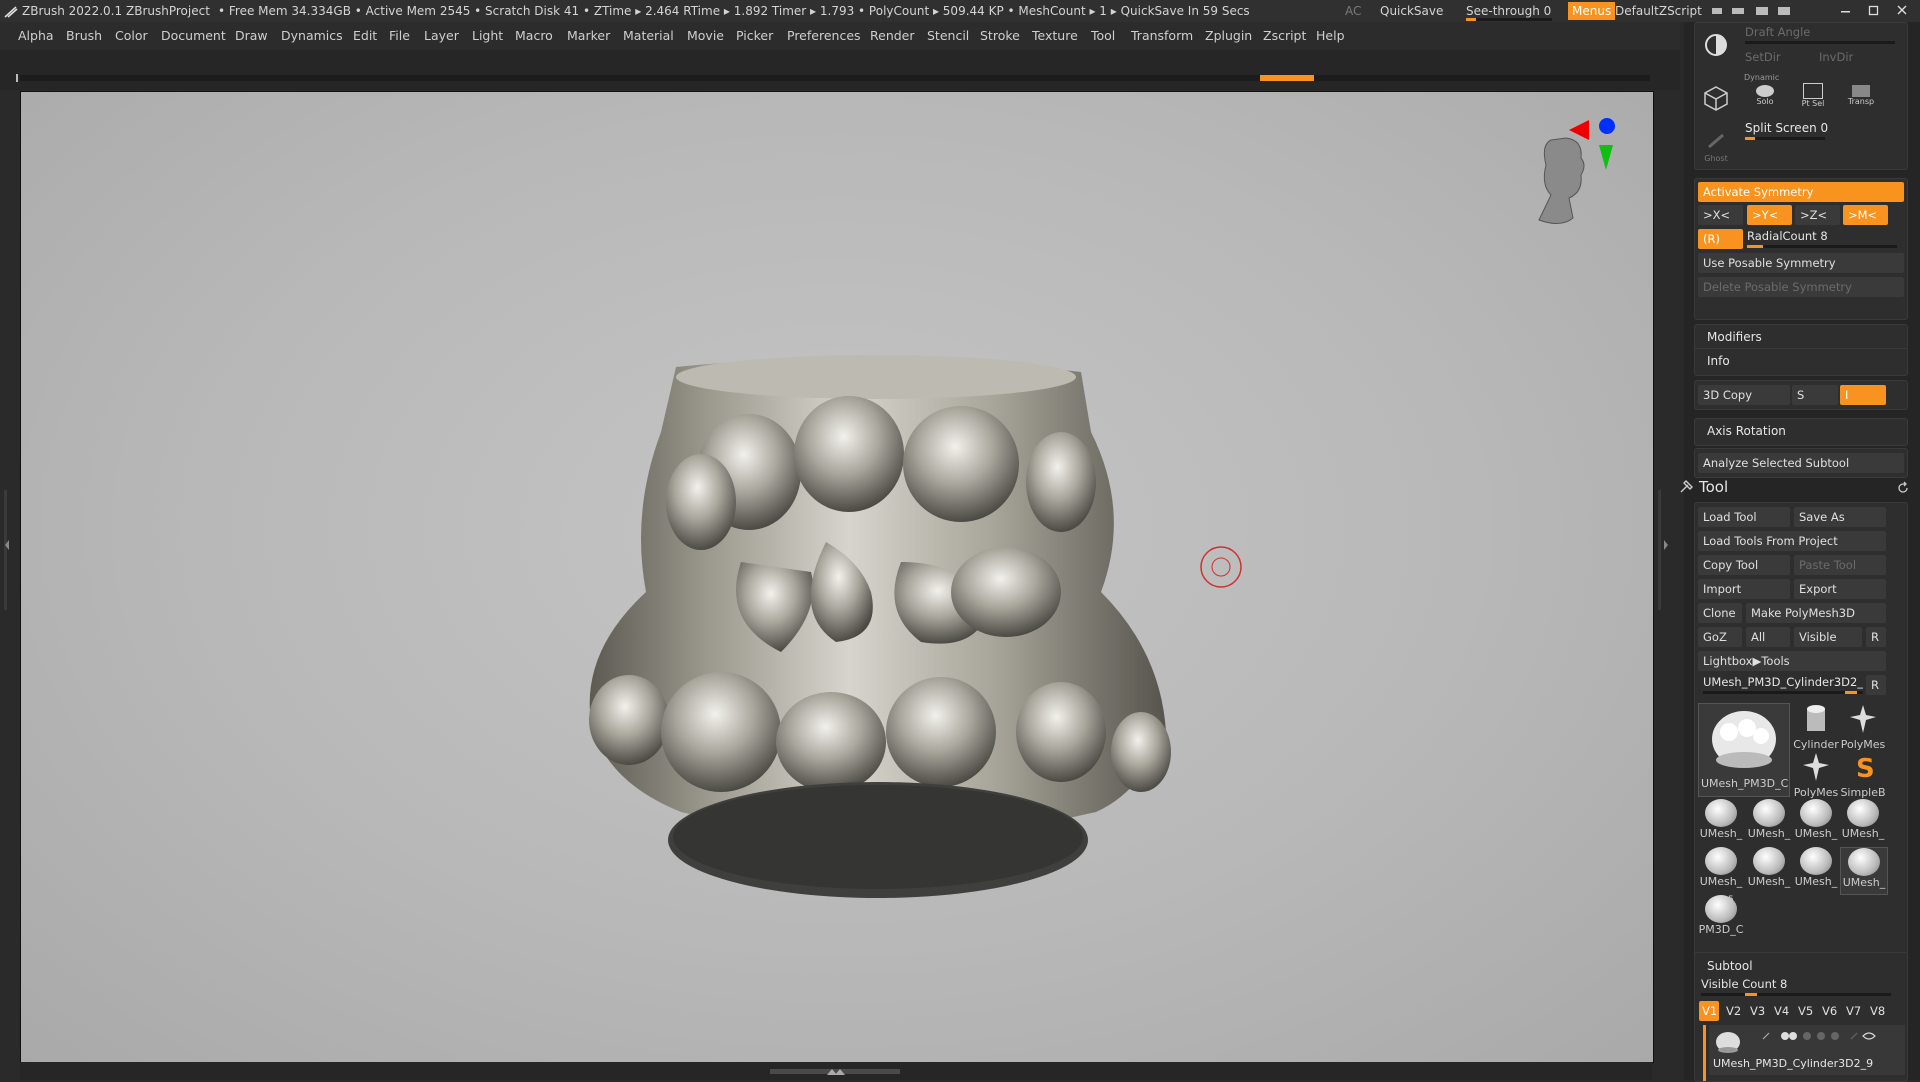 This screenshot has height=1082, width=1920. What do you see at coordinates (1876, 637) in the screenshot?
I see `goz-r-button: R` at bounding box center [1876, 637].